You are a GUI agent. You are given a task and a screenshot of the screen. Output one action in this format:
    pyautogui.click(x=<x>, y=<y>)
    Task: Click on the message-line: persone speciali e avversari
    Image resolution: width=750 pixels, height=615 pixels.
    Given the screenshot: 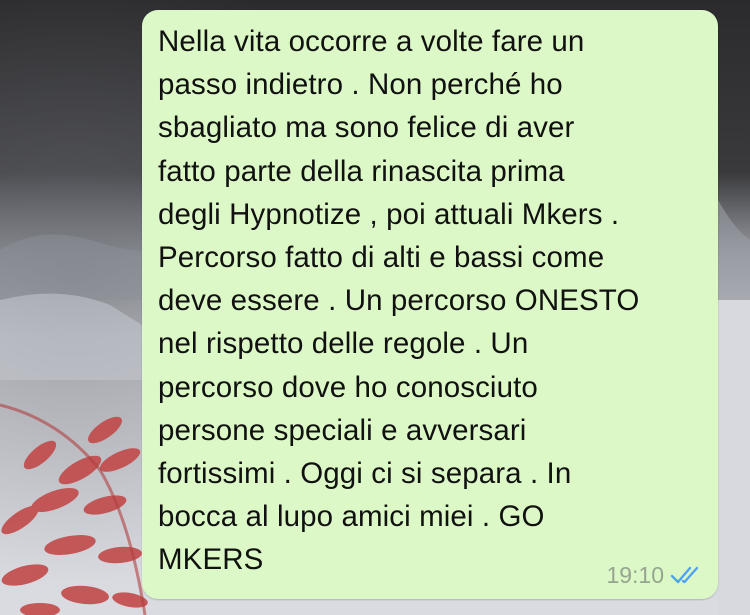 What is the action you would take?
    pyautogui.click(x=342, y=430)
    